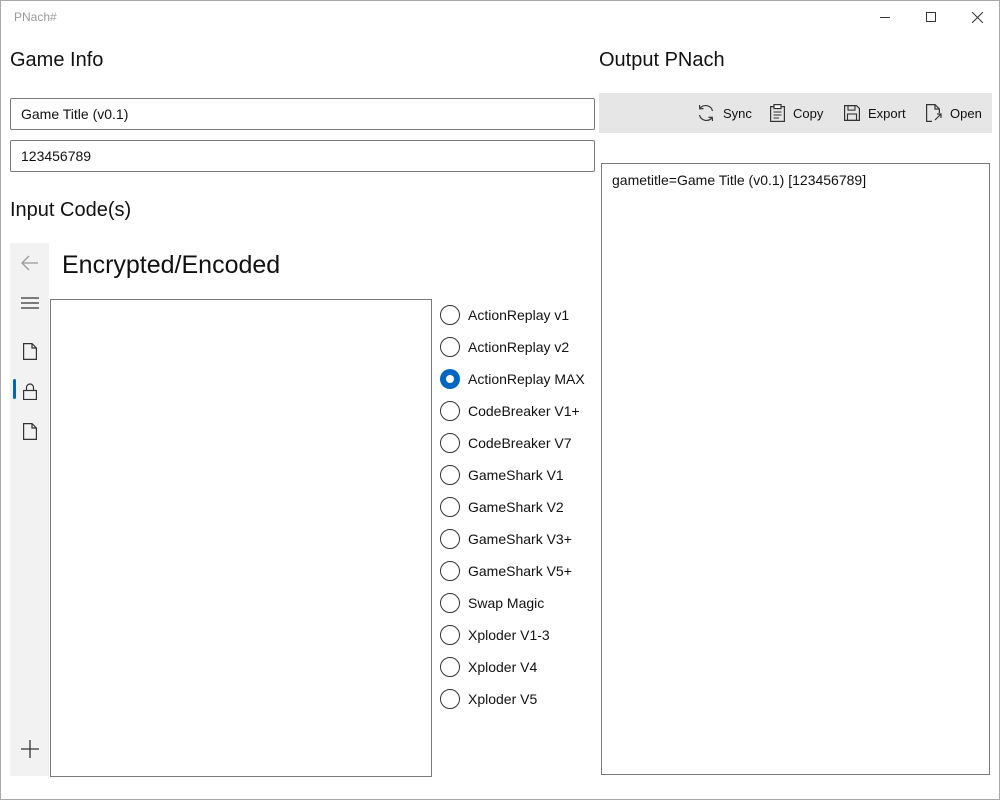 The width and height of the screenshot is (1000, 800). Describe the element at coordinates (524, 411) in the screenshot. I see `radio-label: CodeBreaker V1+` at that location.